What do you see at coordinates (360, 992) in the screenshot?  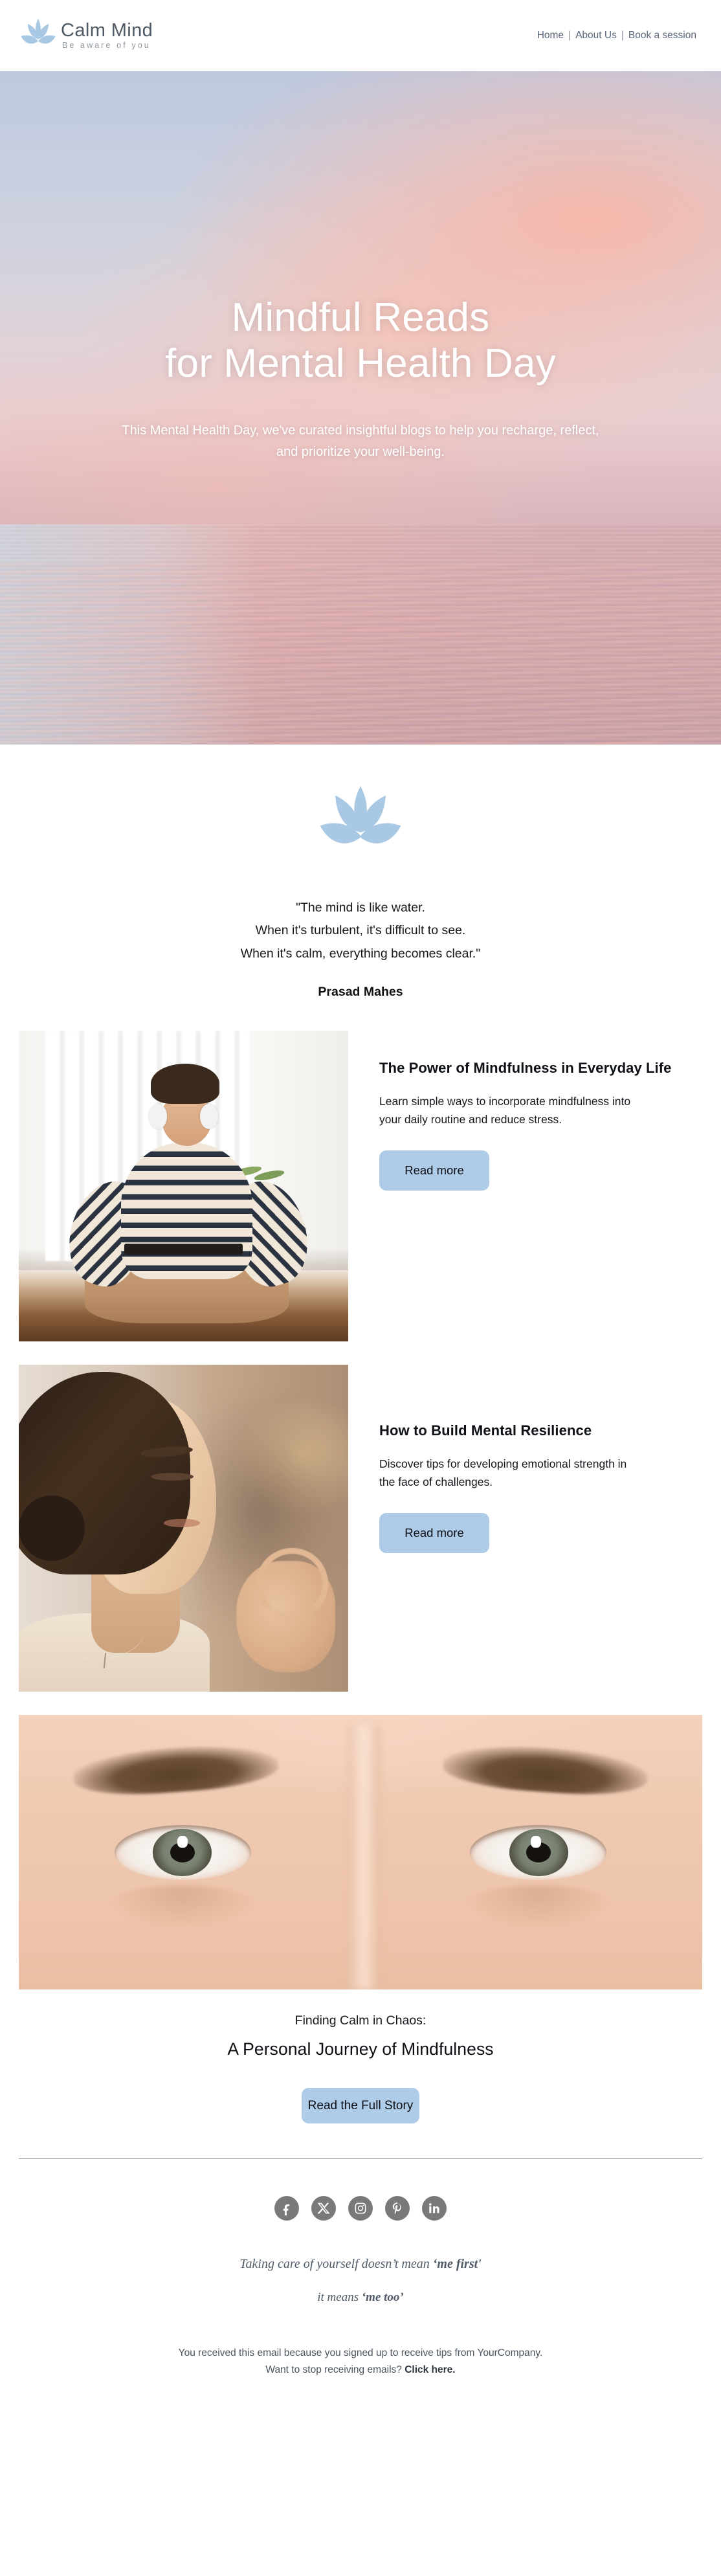 I see `quote-author: Prasad Mahes` at bounding box center [360, 992].